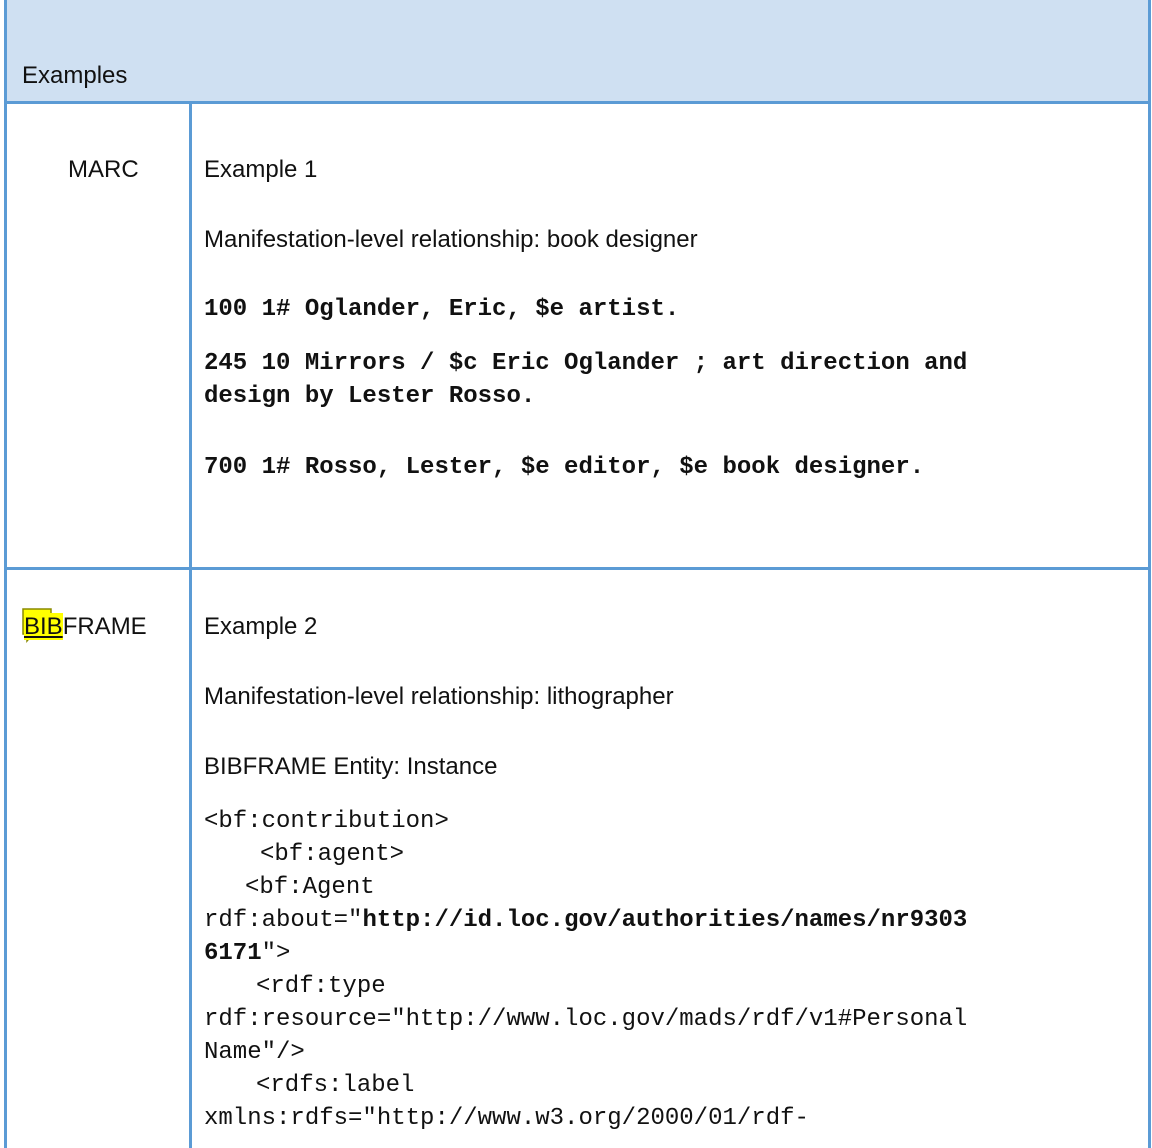 This screenshot has height=1148, width=1152. What do you see at coordinates (332, 854) in the screenshot?
I see `code-line: <bf:agent>` at bounding box center [332, 854].